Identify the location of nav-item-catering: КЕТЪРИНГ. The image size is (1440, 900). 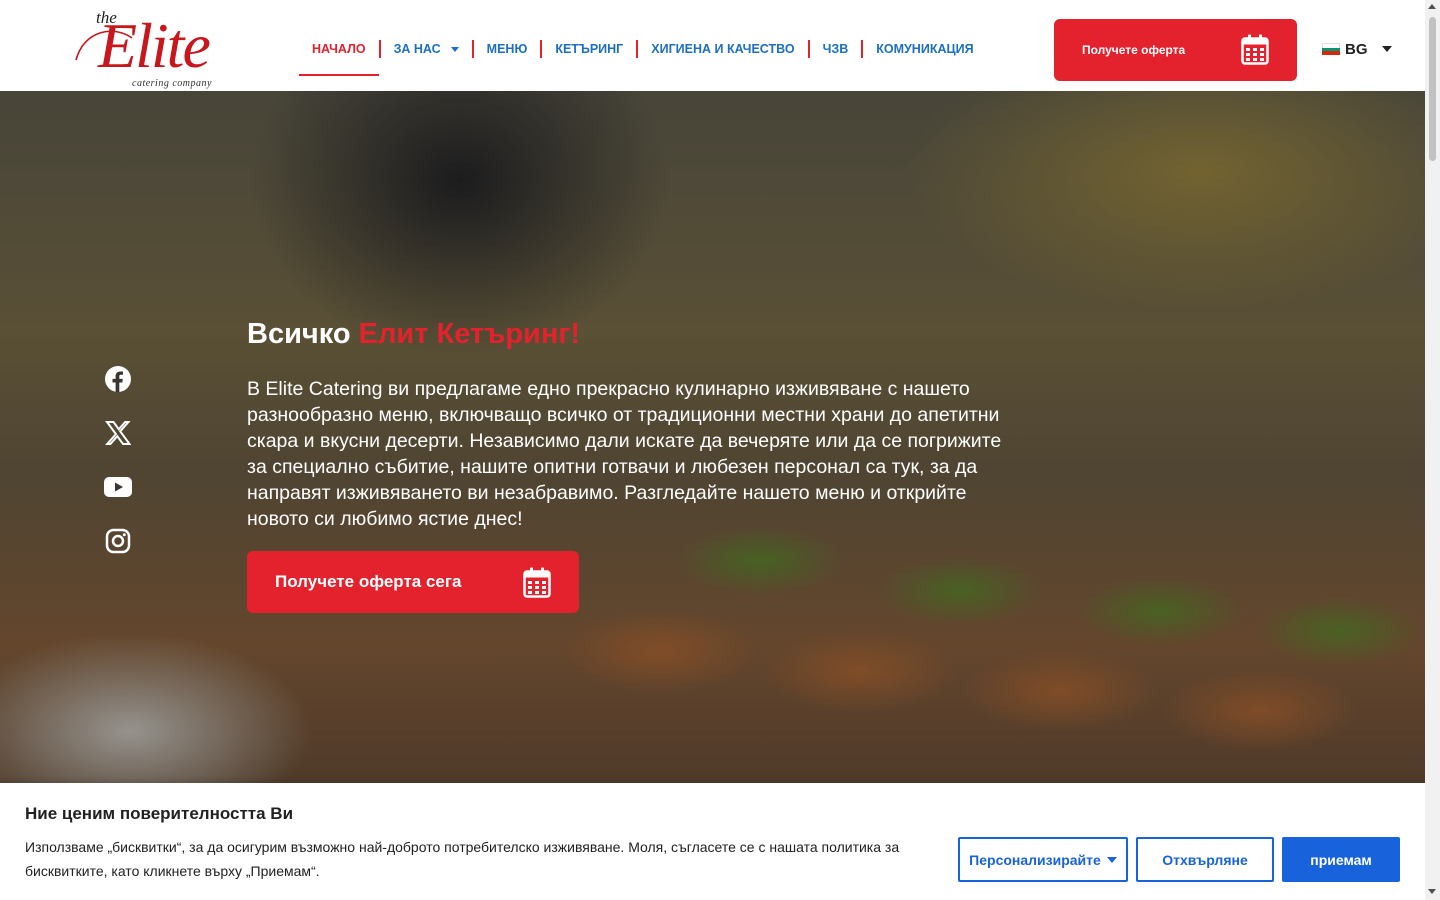
(589, 49).